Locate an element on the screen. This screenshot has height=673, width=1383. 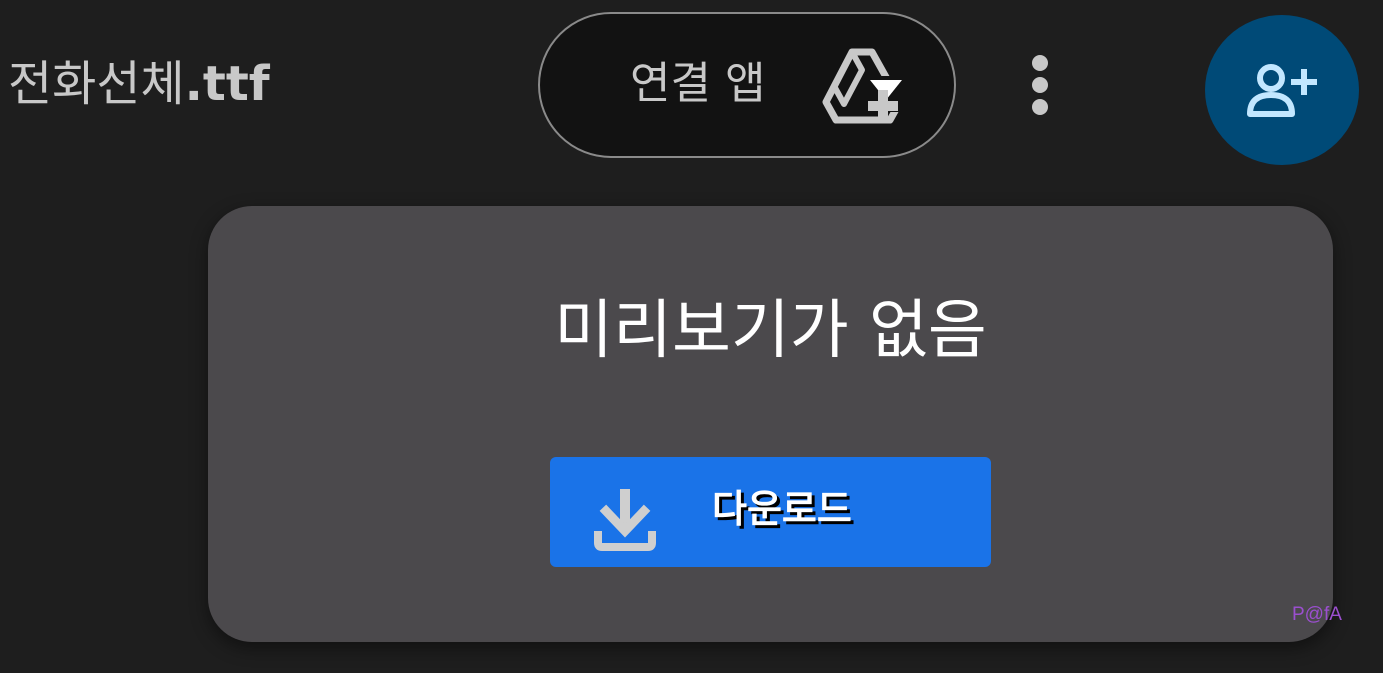
share-button is located at coordinates (1282, 90).